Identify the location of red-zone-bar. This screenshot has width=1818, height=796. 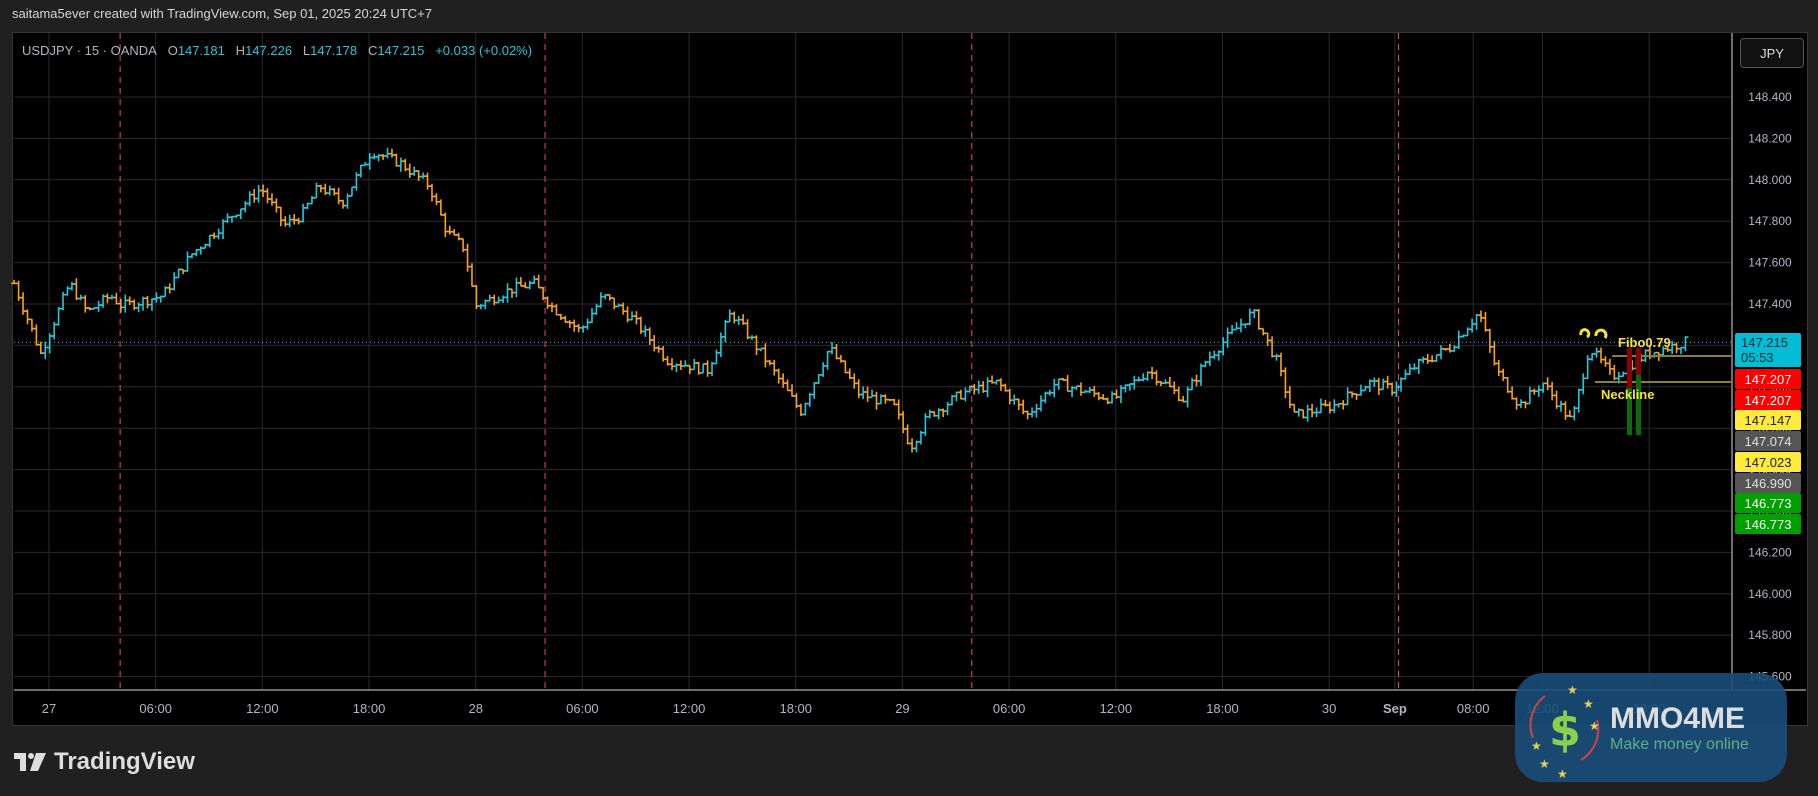
(1629, 368).